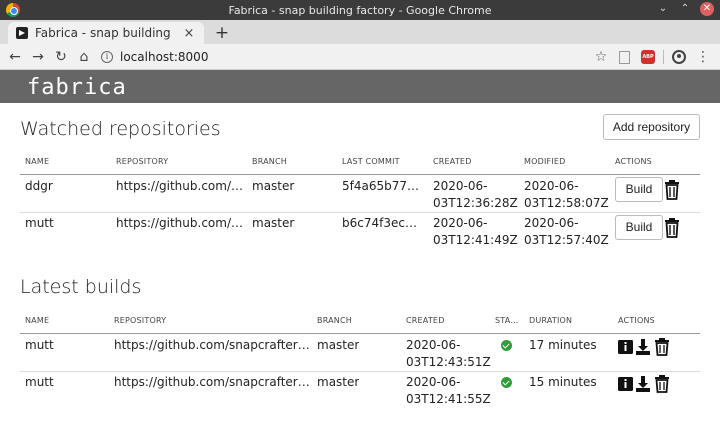 The image size is (720, 442). Describe the element at coordinates (371, 161) in the screenshot. I see `col-last-commit: LAST COMMIT` at that location.